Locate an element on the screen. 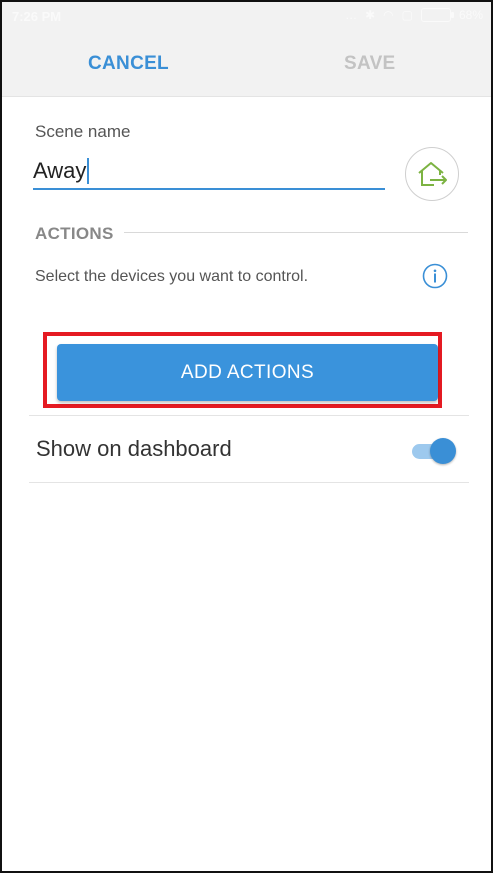 Image resolution: width=493 pixels, height=873 pixels. battery-icon is located at coordinates (437, 15).